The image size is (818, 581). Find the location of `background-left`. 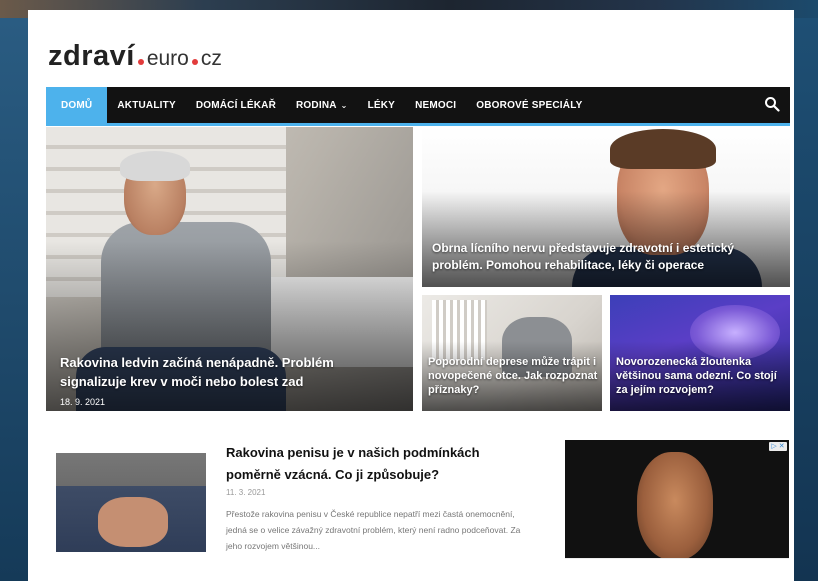

background-left is located at coordinates (14, 299).